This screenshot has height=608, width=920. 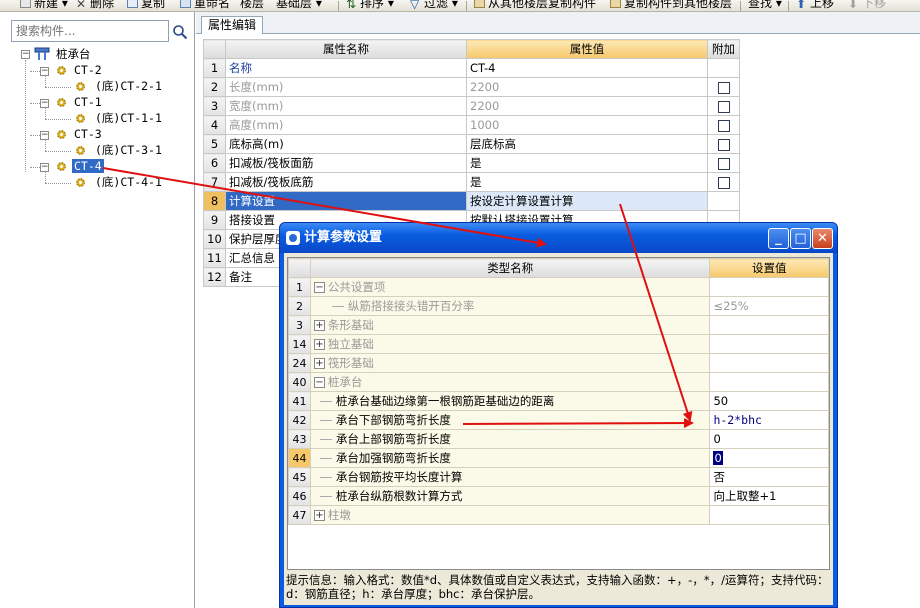 What do you see at coordinates (558, 477) in the screenshot?
I see `table-row: 45 承台钢筋按平均长度计算 否` at bounding box center [558, 477].